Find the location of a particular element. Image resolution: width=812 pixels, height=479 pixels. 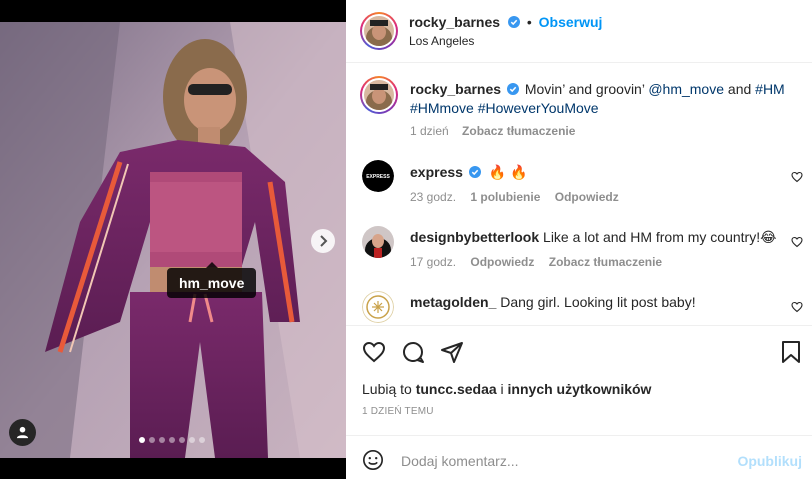

caption-username: rocky_barnes is located at coordinates (455, 89).